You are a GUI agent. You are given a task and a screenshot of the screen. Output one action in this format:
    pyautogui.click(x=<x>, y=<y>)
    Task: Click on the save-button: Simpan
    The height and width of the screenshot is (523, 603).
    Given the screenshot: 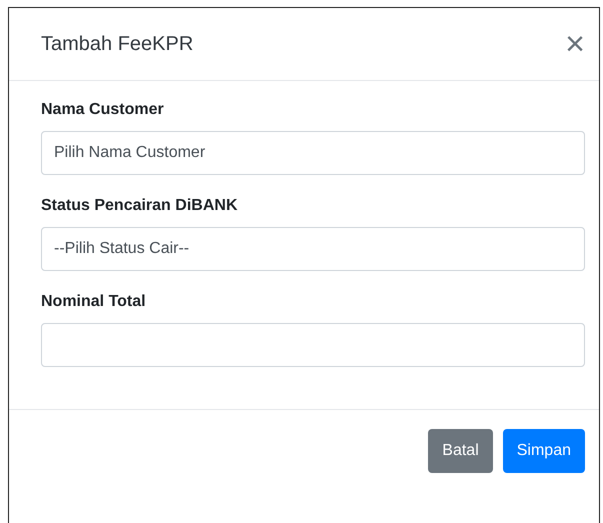 What is the action you would take?
    pyautogui.click(x=543, y=451)
    